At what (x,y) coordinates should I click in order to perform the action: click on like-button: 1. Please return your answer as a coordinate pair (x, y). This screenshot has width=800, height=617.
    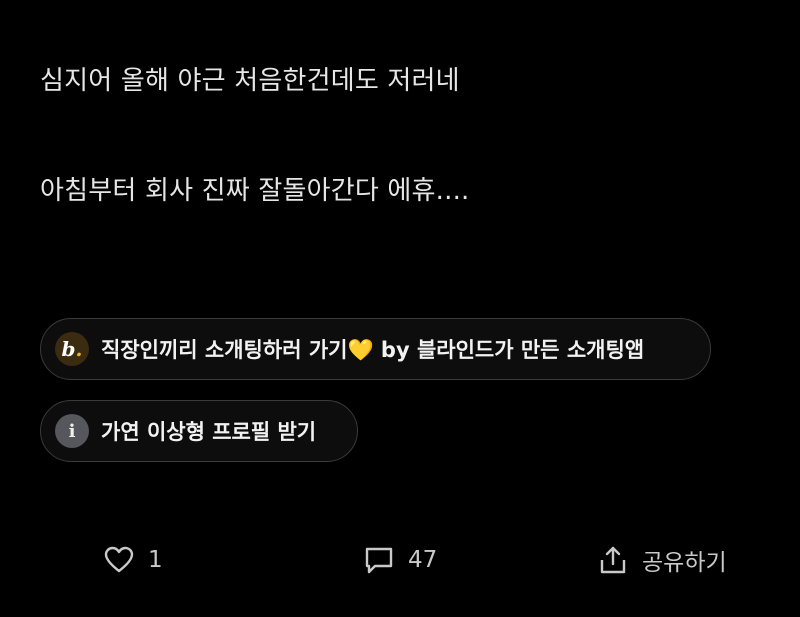
    Looking at the image, I should click on (133, 560).